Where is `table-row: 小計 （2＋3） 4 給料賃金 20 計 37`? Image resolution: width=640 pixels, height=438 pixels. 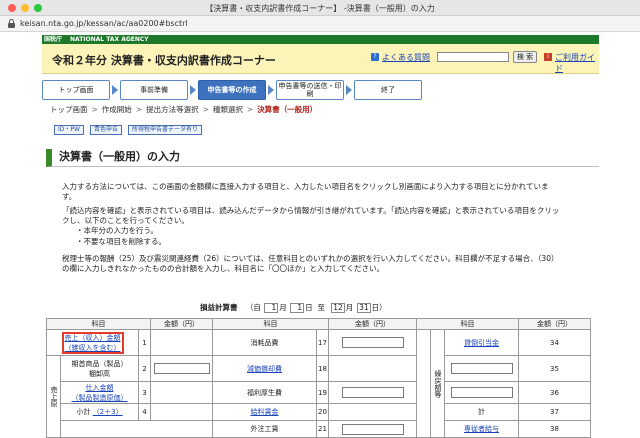 table-row: 小計 （2＋3） 4 給料賃金 20 計 37 is located at coordinates (319, 412).